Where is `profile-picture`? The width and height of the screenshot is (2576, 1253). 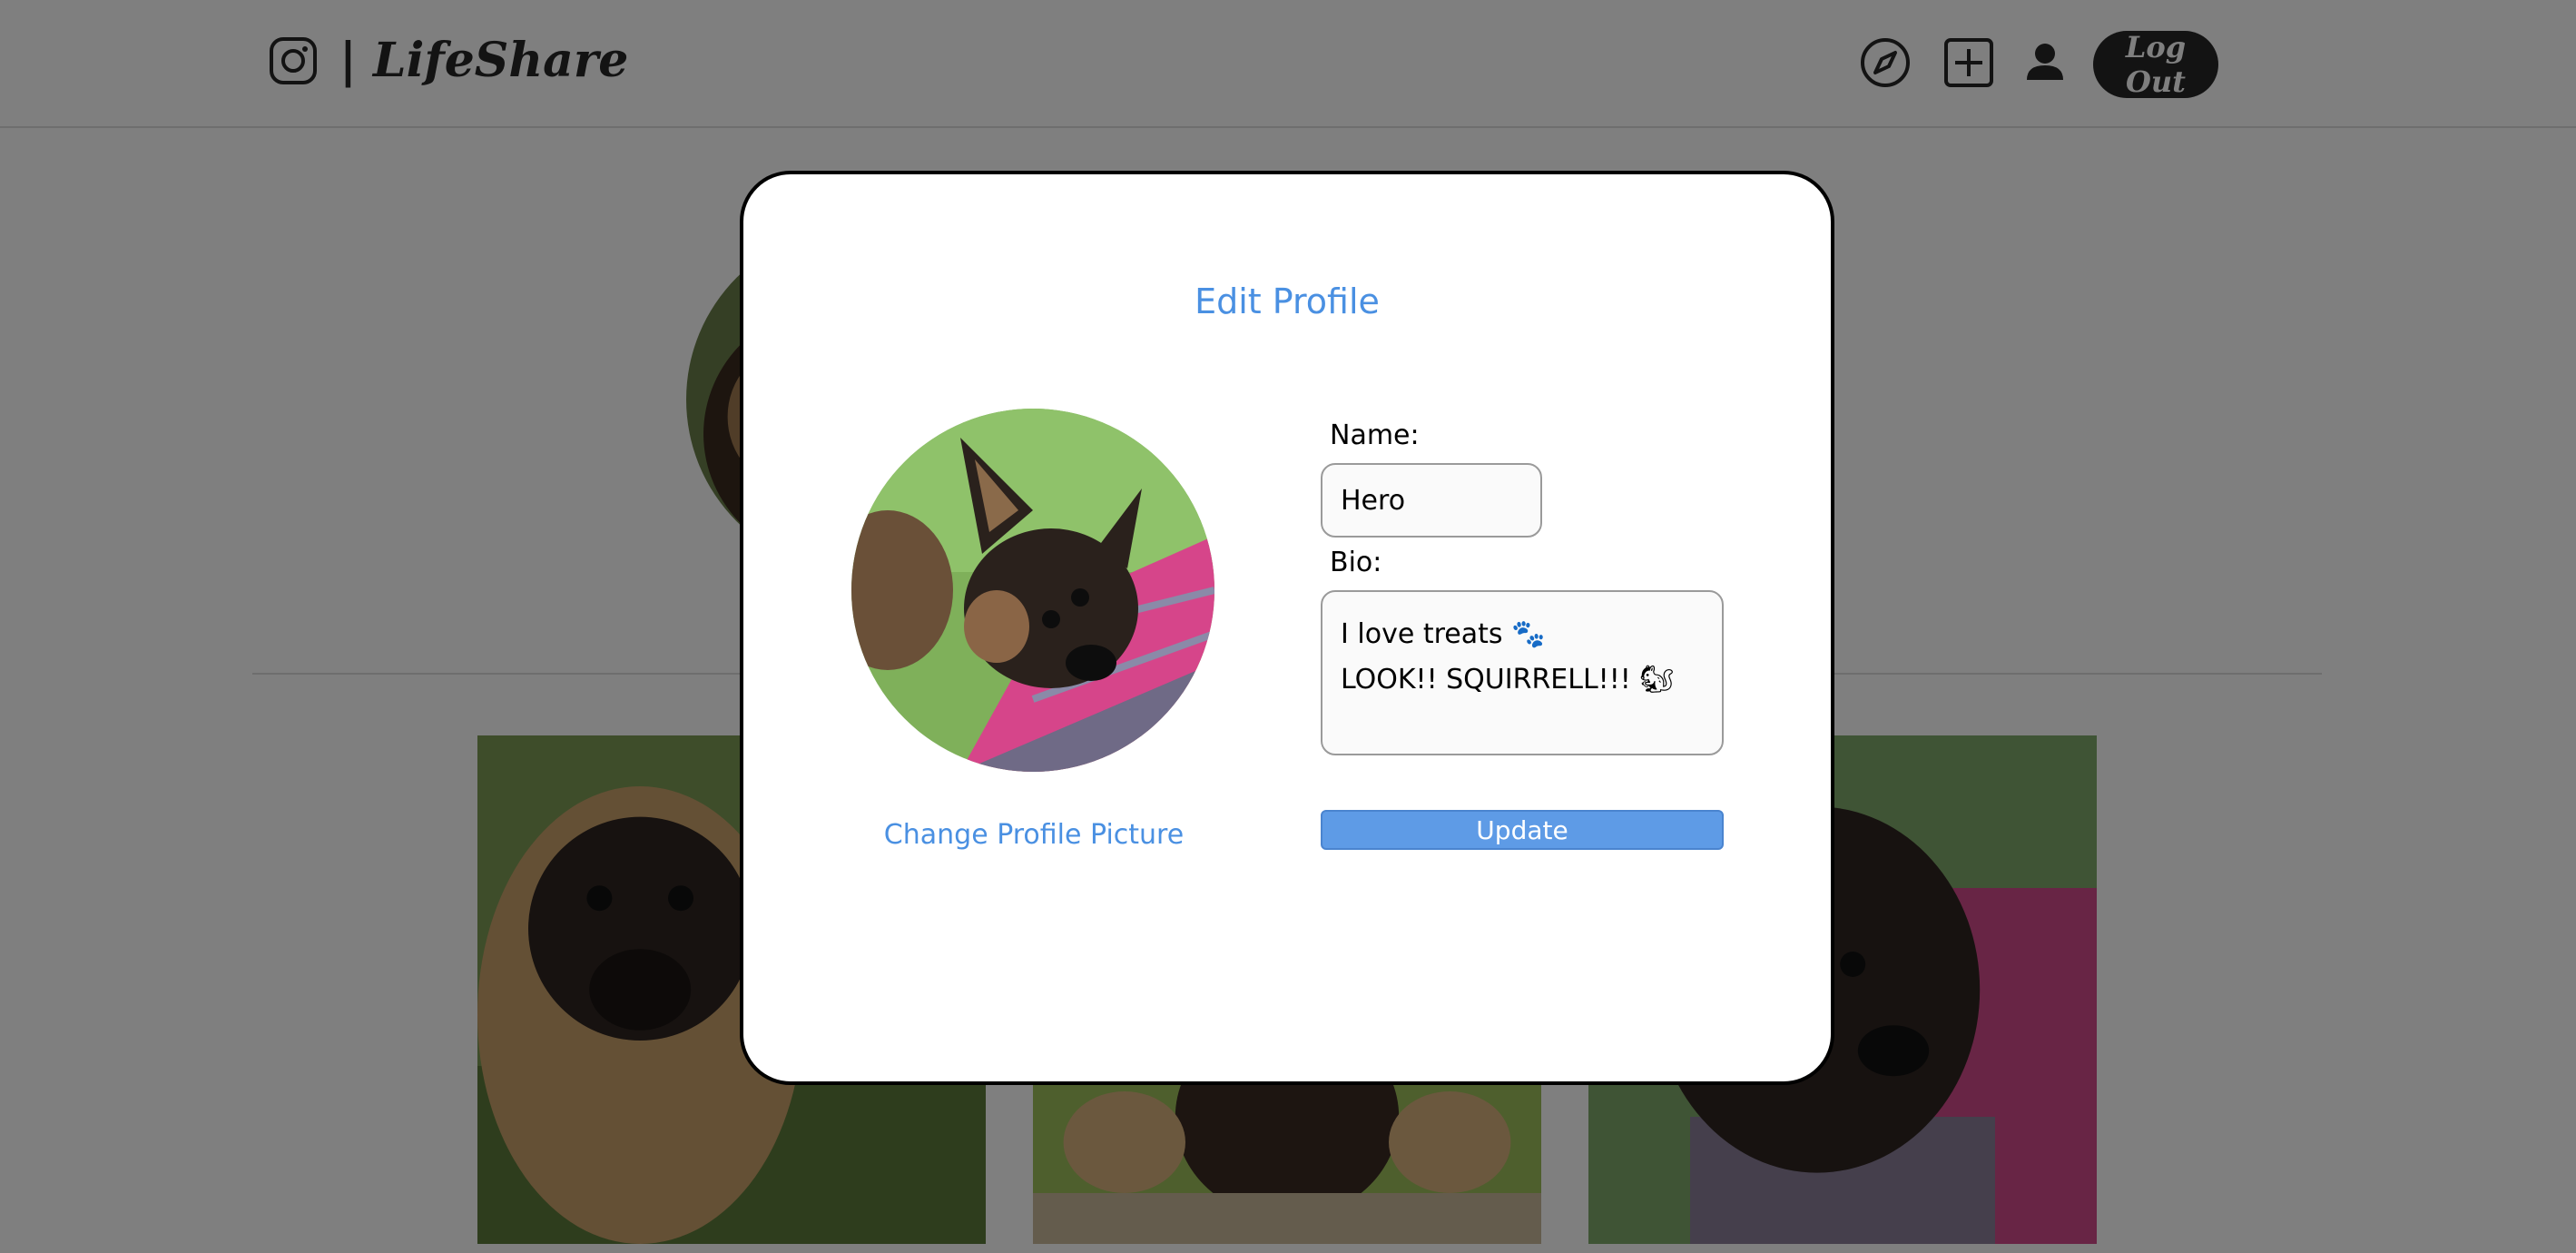
profile-picture is located at coordinates (1032, 590).